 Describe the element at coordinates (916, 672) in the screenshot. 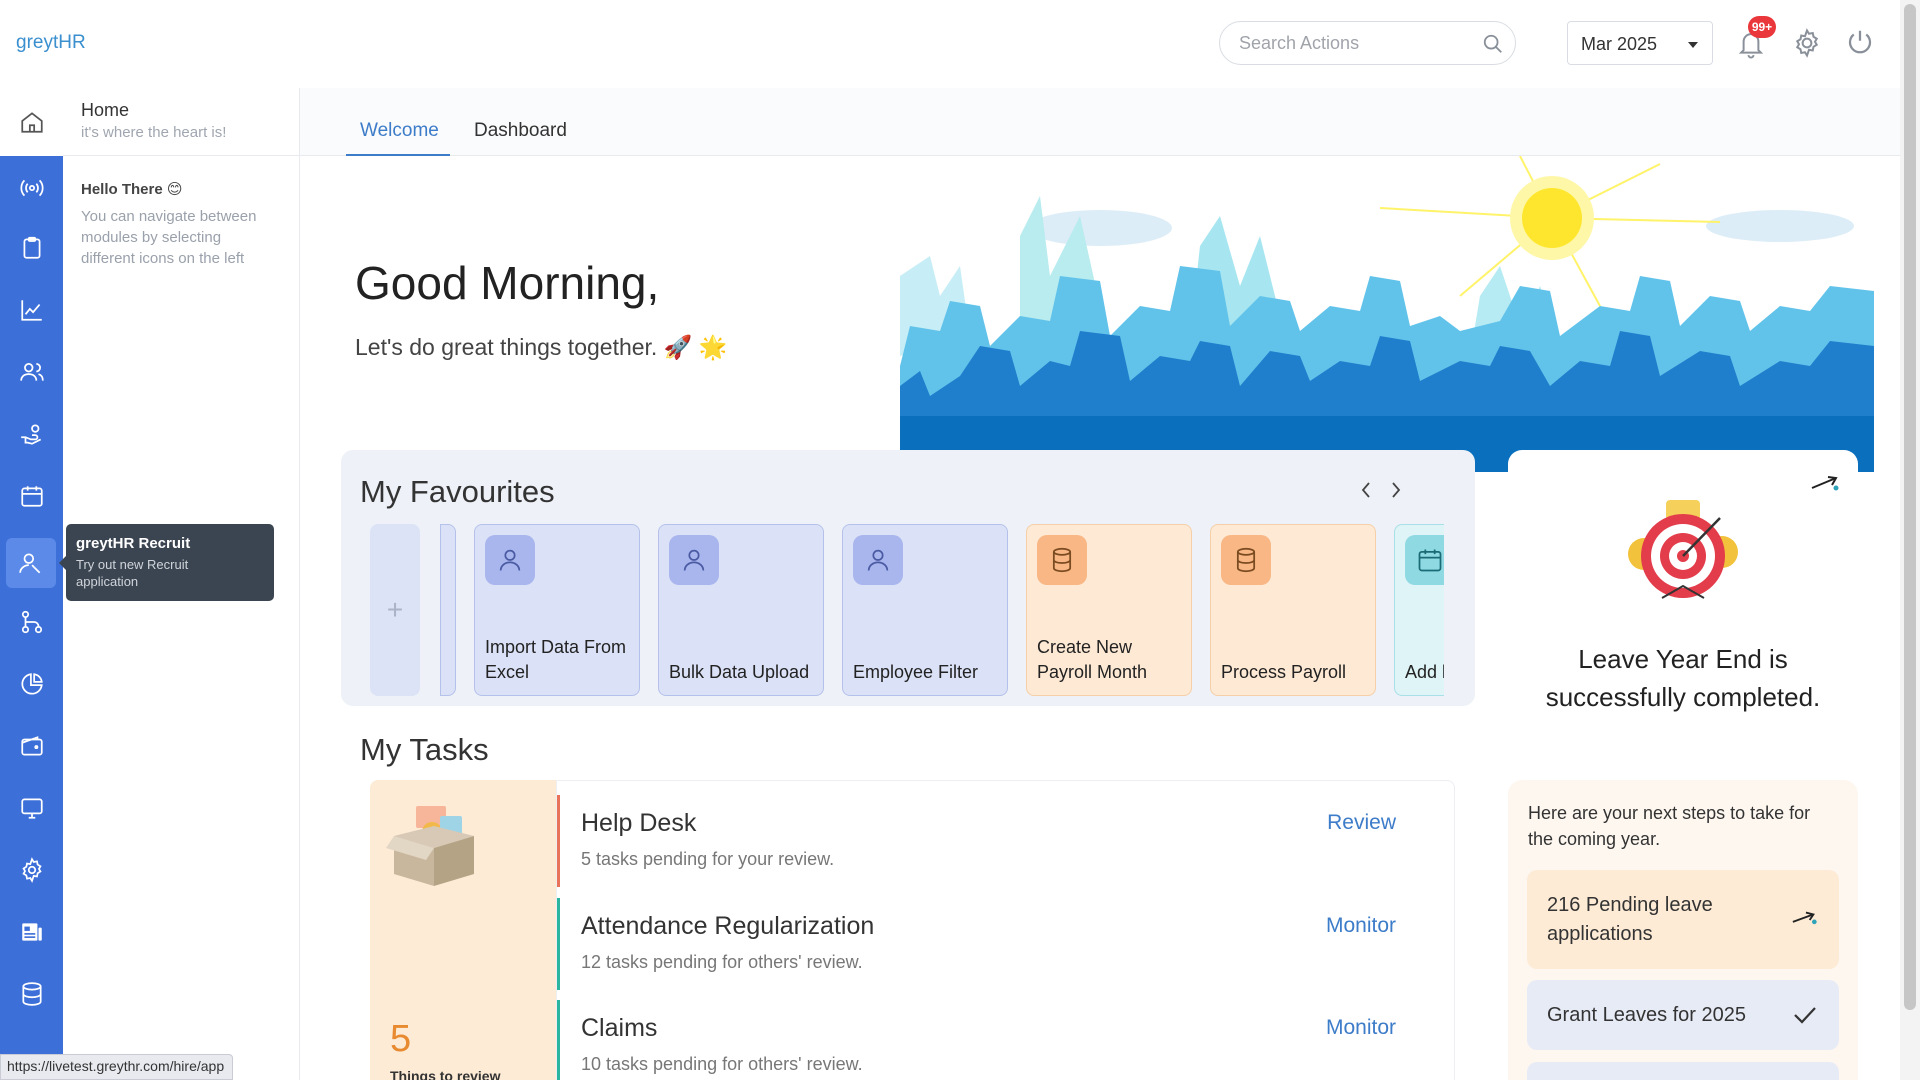

I see `favourite-label: Employee Filter` at that location.